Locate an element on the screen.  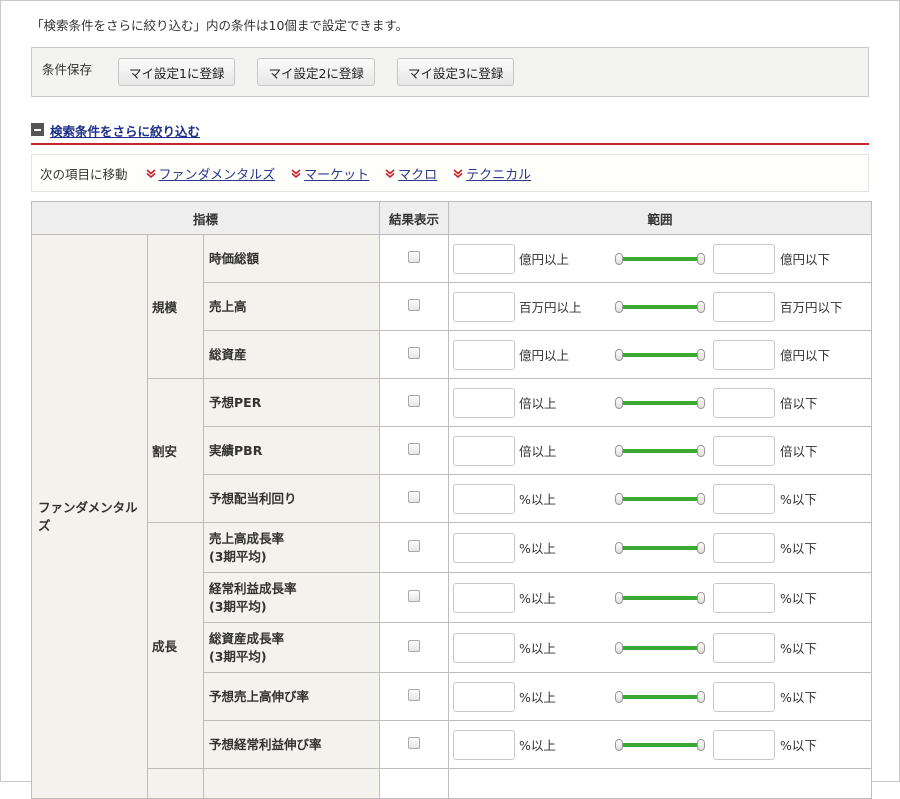
range-cell: 倍以上 倍以下 is located at coordinates (660, 402).